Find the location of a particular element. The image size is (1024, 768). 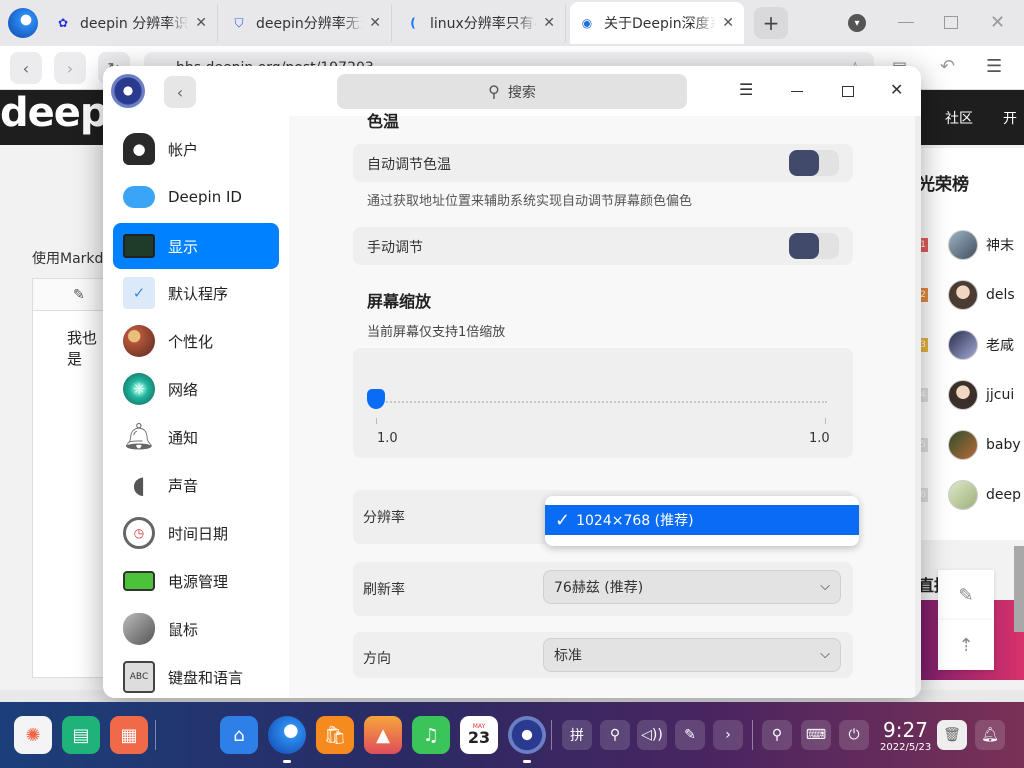

trash-icon: 🗑︎ is located at coordinates (952, 735).